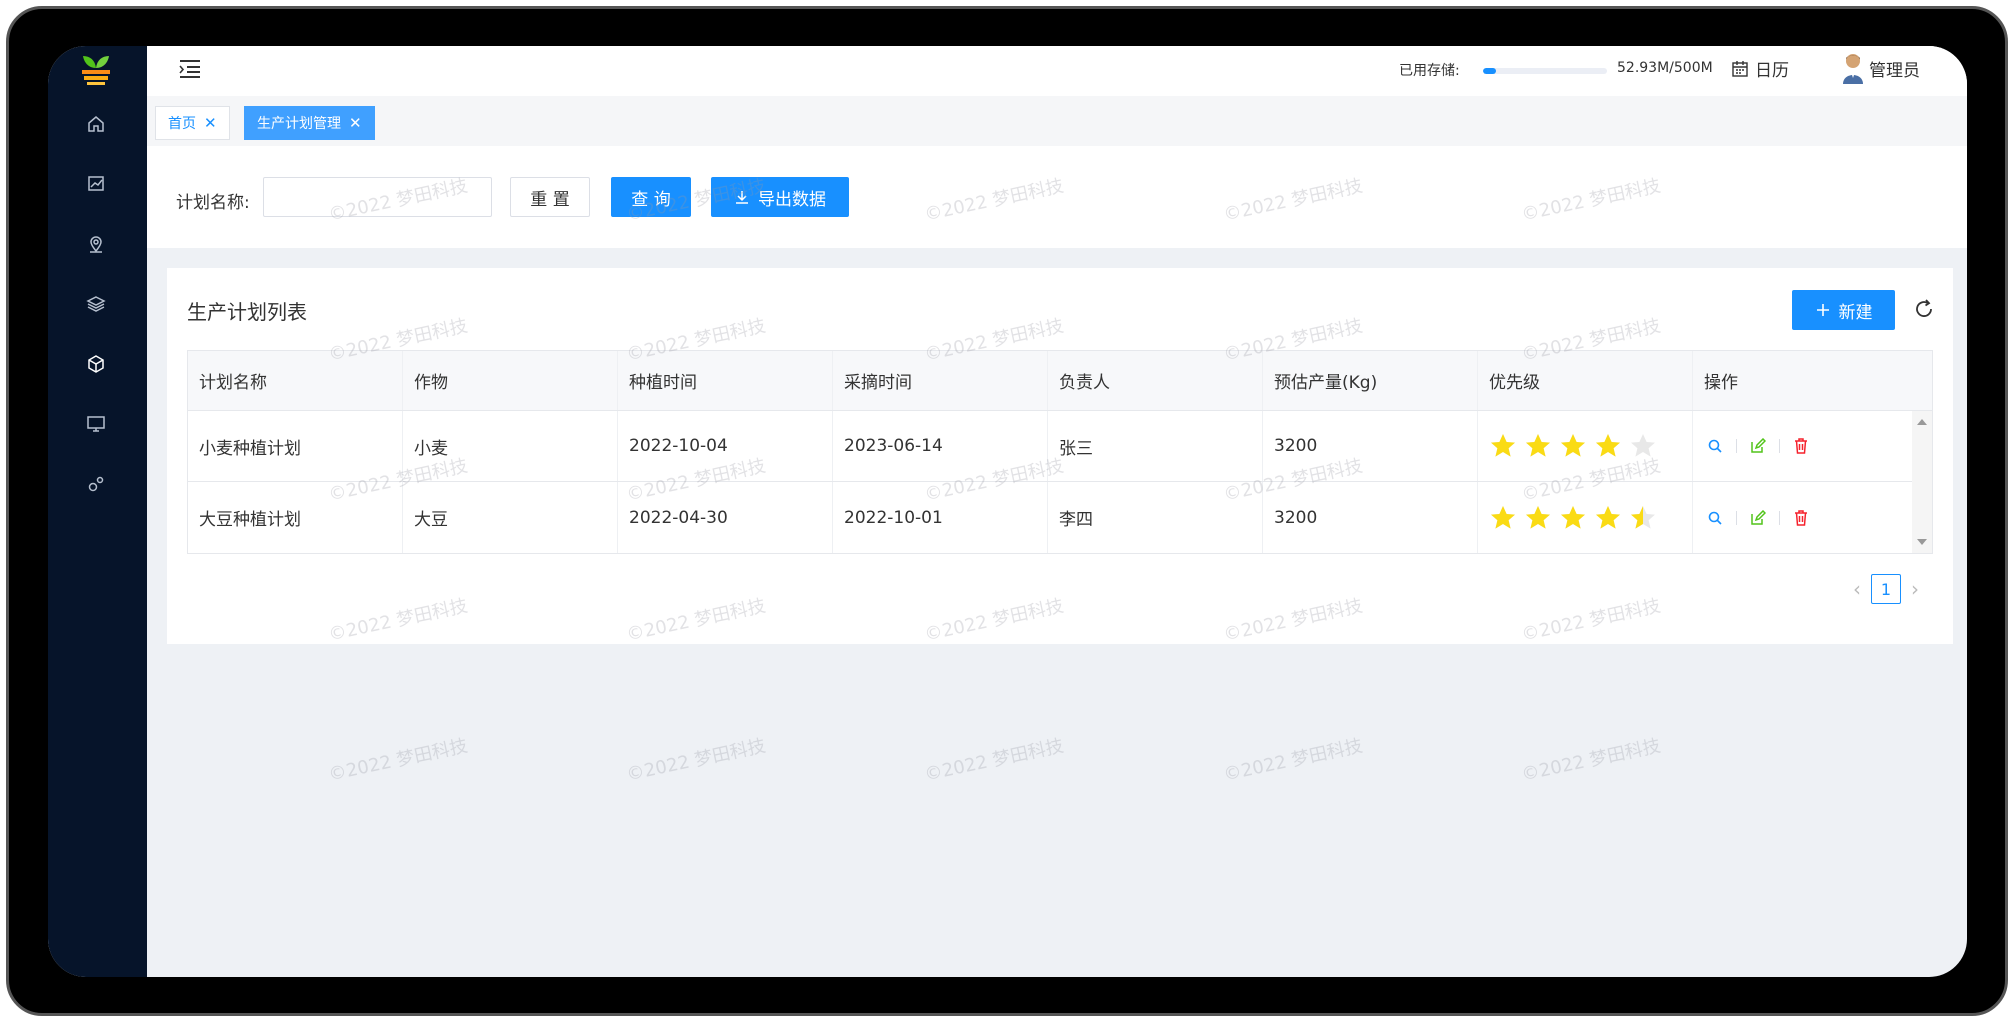 This screenshot has width=2013, height=1020. I want to click on logo-icon, so click(96, 70).